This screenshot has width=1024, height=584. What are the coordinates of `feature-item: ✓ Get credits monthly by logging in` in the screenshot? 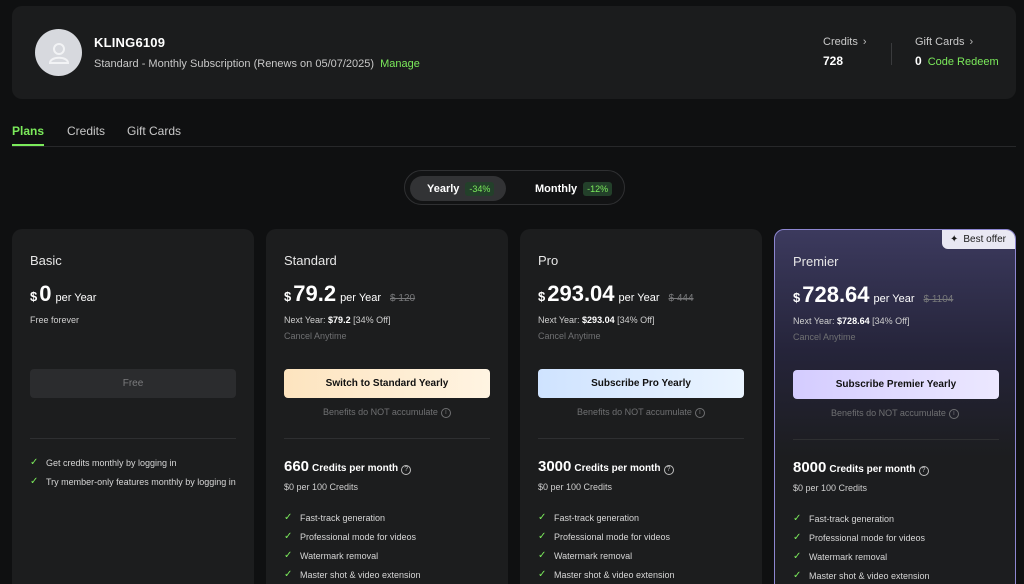 It's located at (103, 462).